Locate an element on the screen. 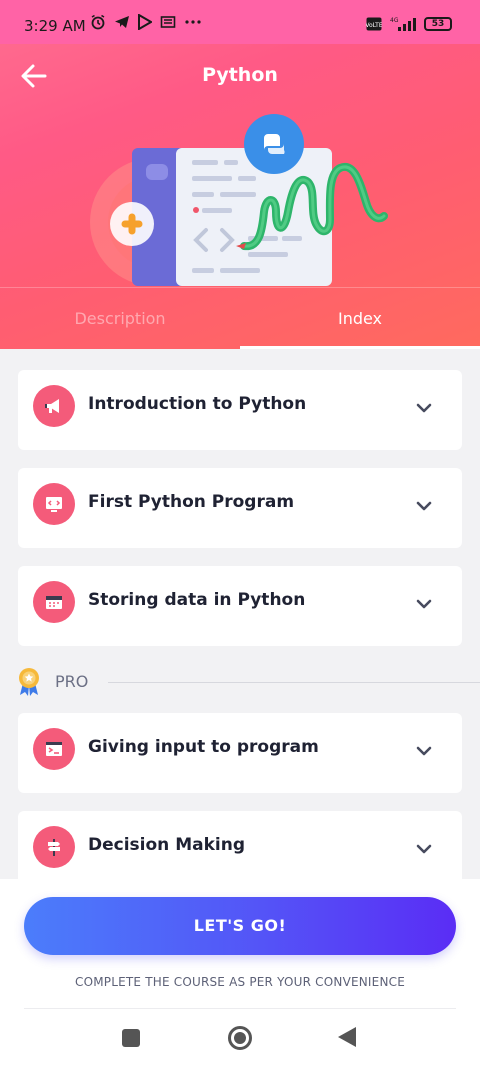  recents-nav-button is located at coordinates (131, 1038).